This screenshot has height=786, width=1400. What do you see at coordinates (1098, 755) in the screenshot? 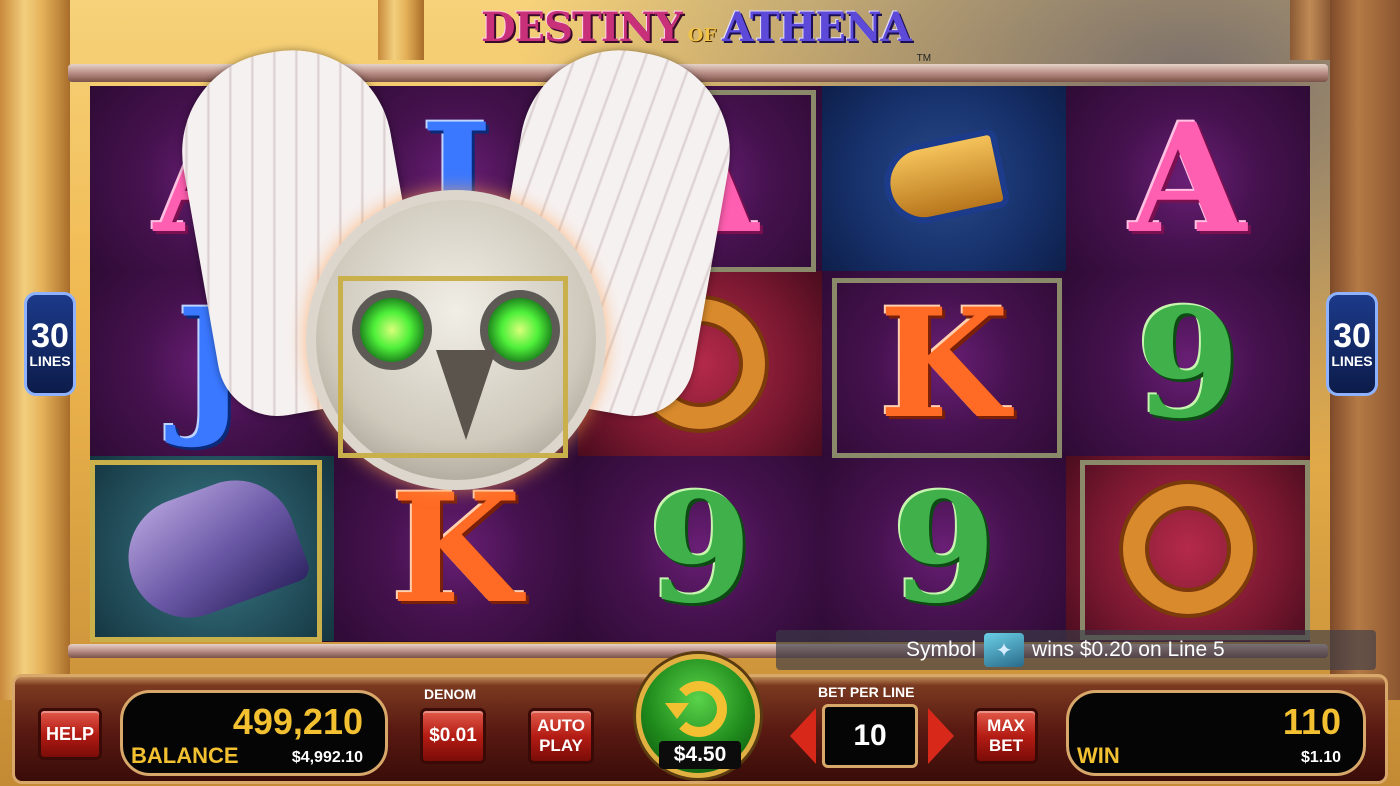
I see `win-label: WIN` at bounding box center [1098, 755].